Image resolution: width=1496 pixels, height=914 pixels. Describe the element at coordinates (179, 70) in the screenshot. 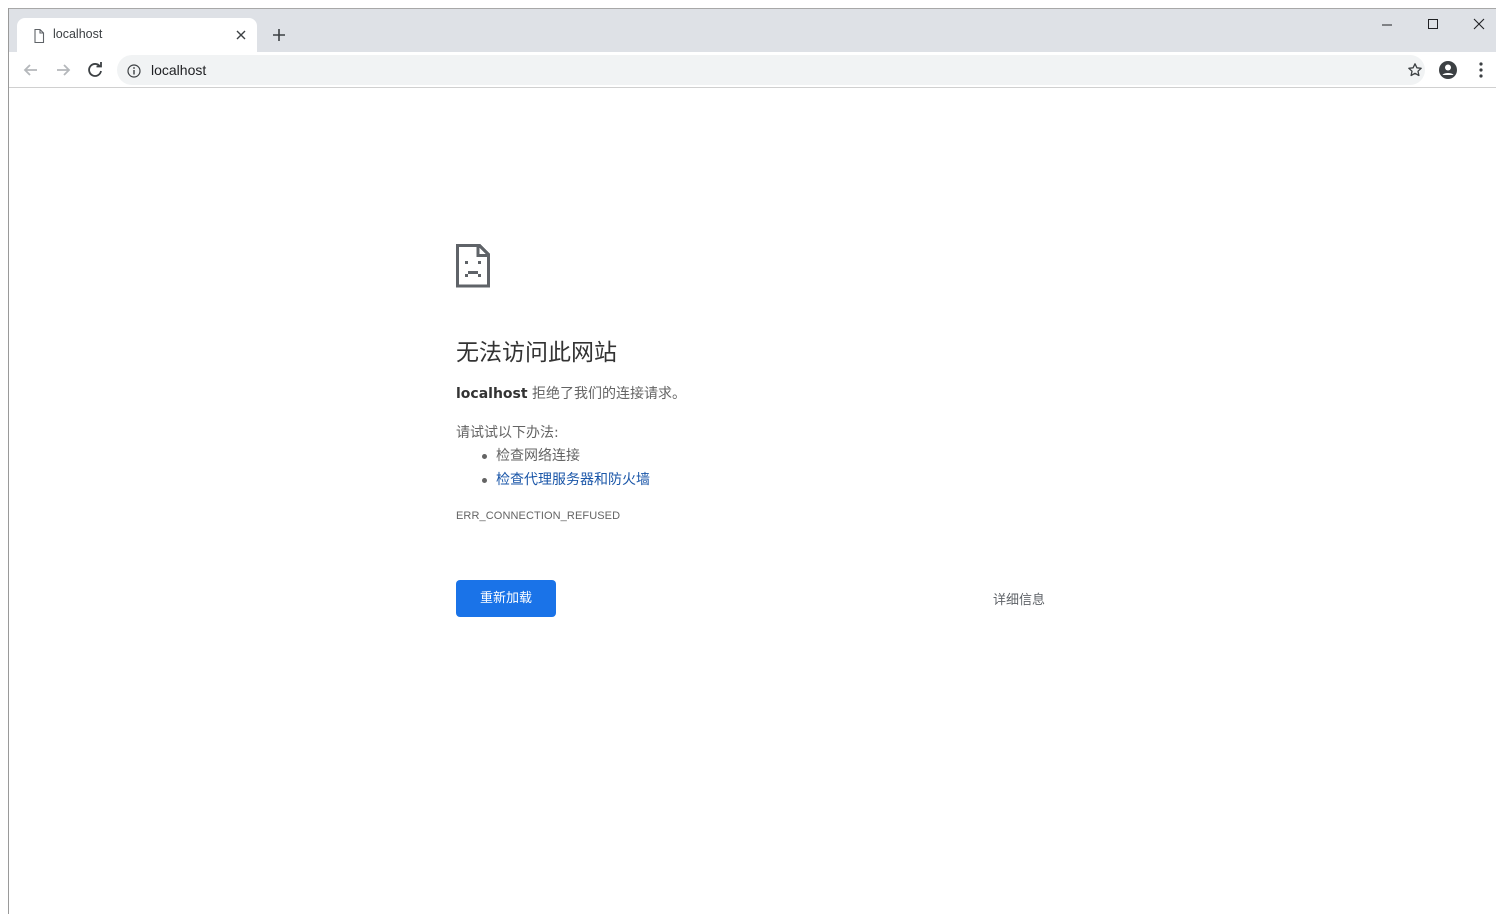

I see `address-text: localhost` at that location.